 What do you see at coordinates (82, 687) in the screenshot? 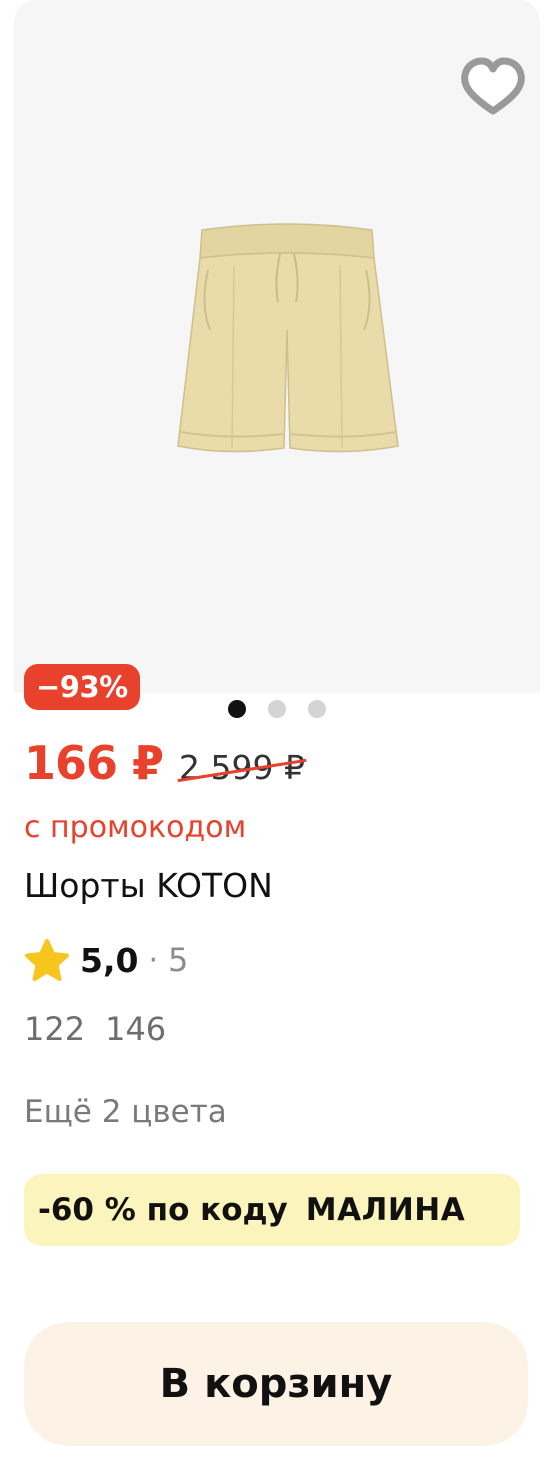
I see `discount-badge: −93%` at bounding box center [82, 687].